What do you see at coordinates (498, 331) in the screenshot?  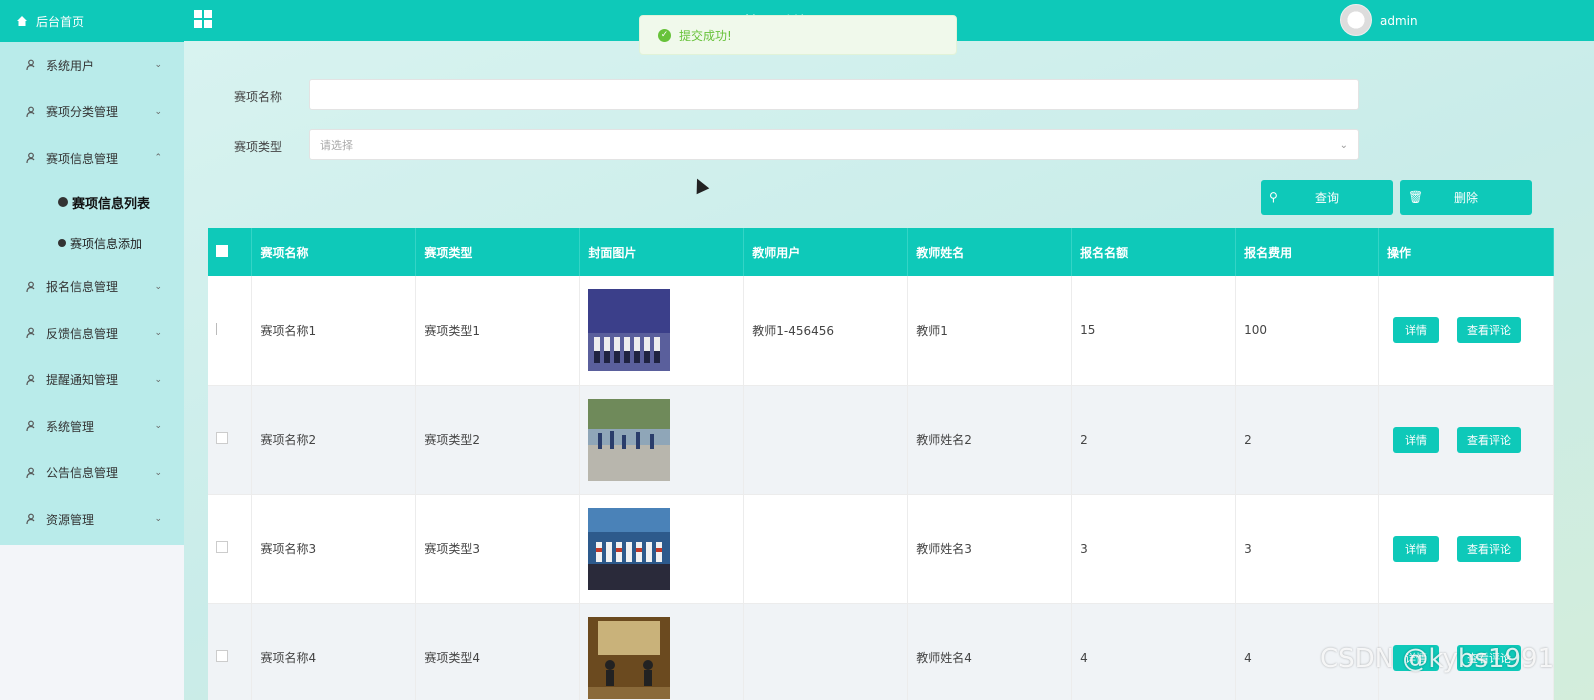 I see `cell-type: 赛项类型1` at bounding box center [498, 331].